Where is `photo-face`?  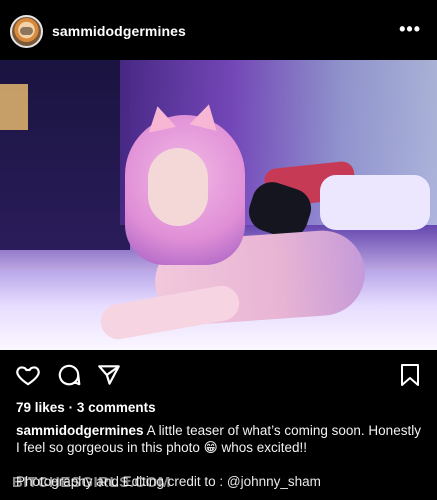 photo-face is located at coordinates (178, 187).